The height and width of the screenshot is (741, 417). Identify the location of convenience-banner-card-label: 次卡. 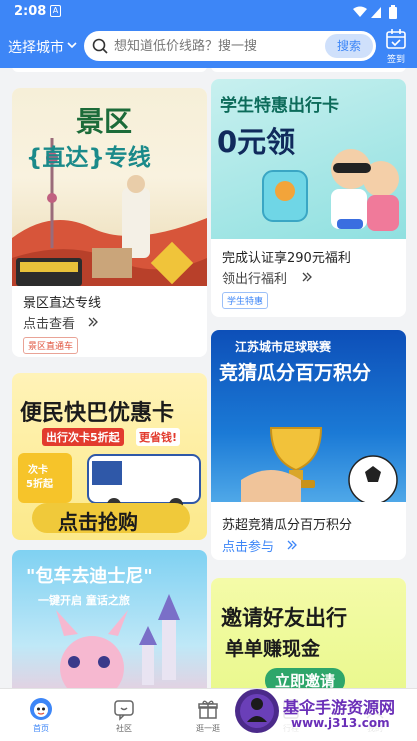
(38, 470).